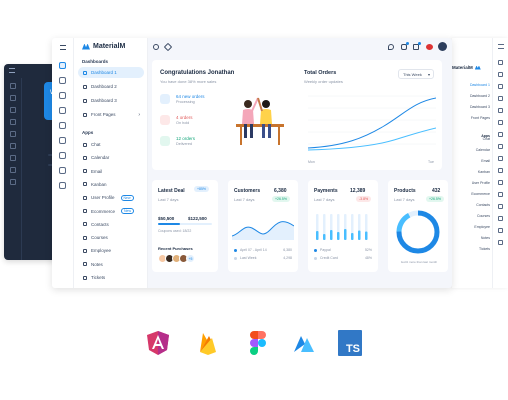 The width and height of the screenshot is (508, 400). Describe the element at coordinates (323, 81) in the screenshot. I see `total-orders-subtitle: Weekly order updates` at that location.